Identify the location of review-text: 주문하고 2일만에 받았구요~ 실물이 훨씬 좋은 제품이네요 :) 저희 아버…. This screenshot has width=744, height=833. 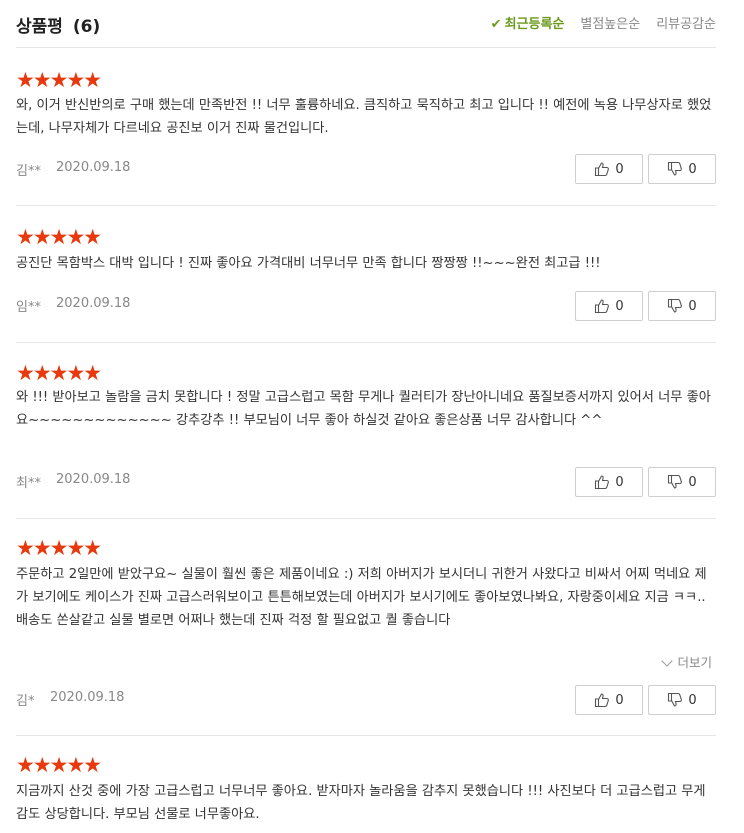
(361, 597).